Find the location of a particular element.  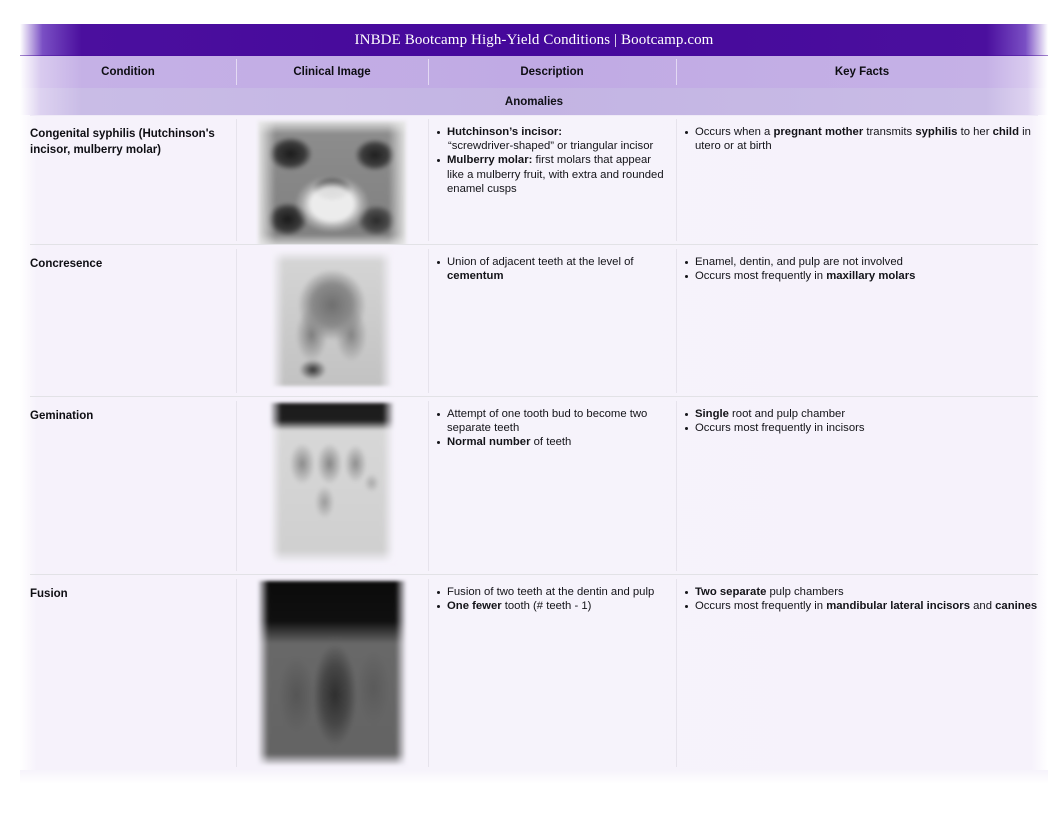

column-header-description: Description is located at coordinates (552, 72).